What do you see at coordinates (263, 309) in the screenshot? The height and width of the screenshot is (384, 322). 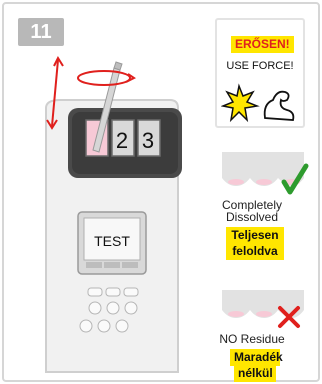 I see `no-residue-cells-icon` at bounding box center [263, 309].